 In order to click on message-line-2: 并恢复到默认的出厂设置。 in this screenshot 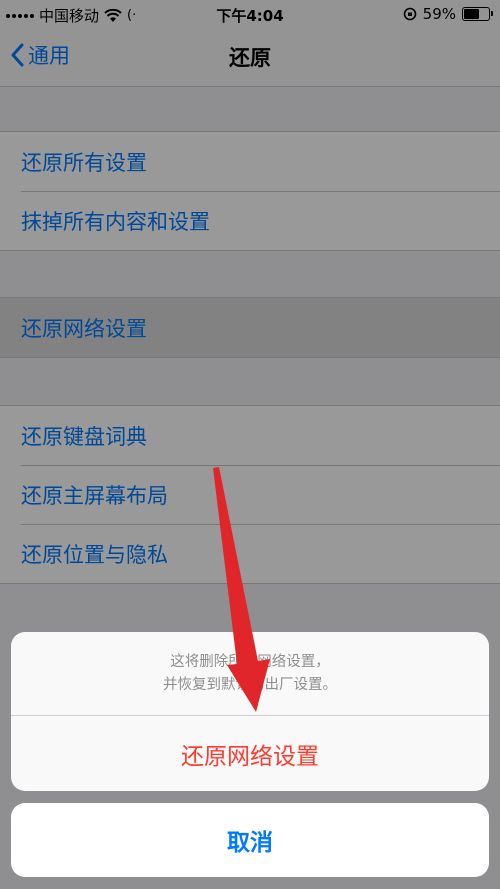, I will do `click(250, 684)`.